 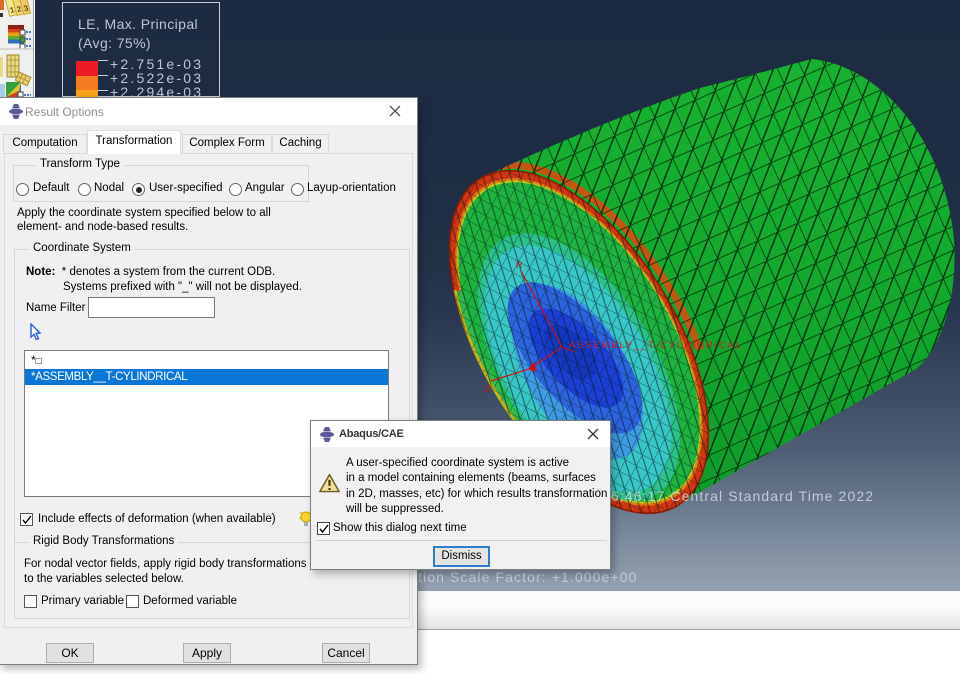 What do you see at coordinates (488, 389) in the screenshot?
I see `svg-text: Z` at bounding box center [488, 389].